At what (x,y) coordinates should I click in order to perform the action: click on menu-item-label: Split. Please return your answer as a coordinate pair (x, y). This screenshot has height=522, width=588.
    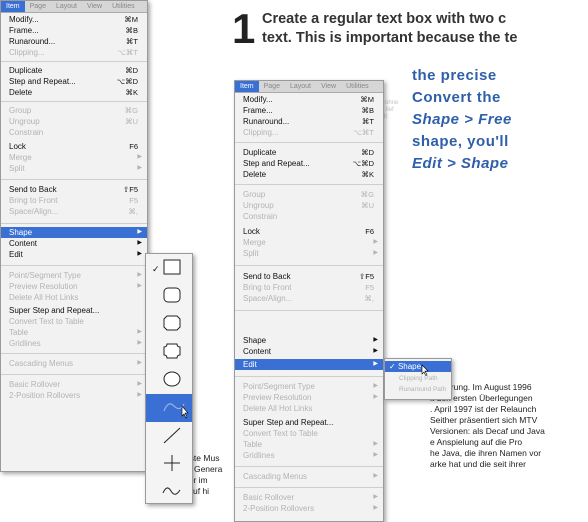
    Looking at the image, I should click on (17, 168).